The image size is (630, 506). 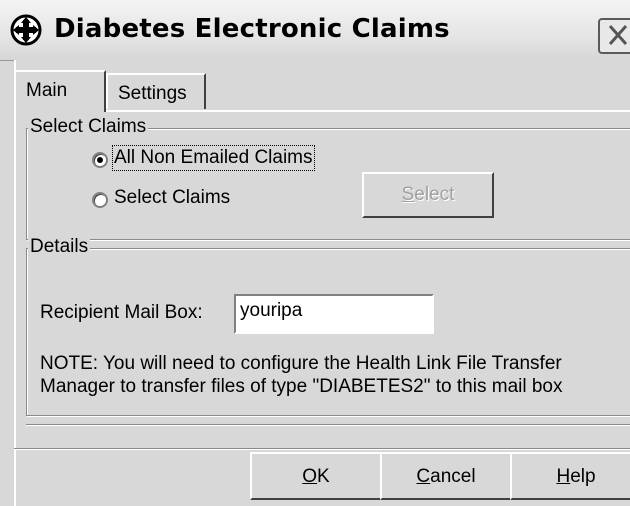 What do you see at coordinates (252, 29) in the screenshot?
I see `window-title: Diabetes Electronic Claims` at bounding box center [252, 29].